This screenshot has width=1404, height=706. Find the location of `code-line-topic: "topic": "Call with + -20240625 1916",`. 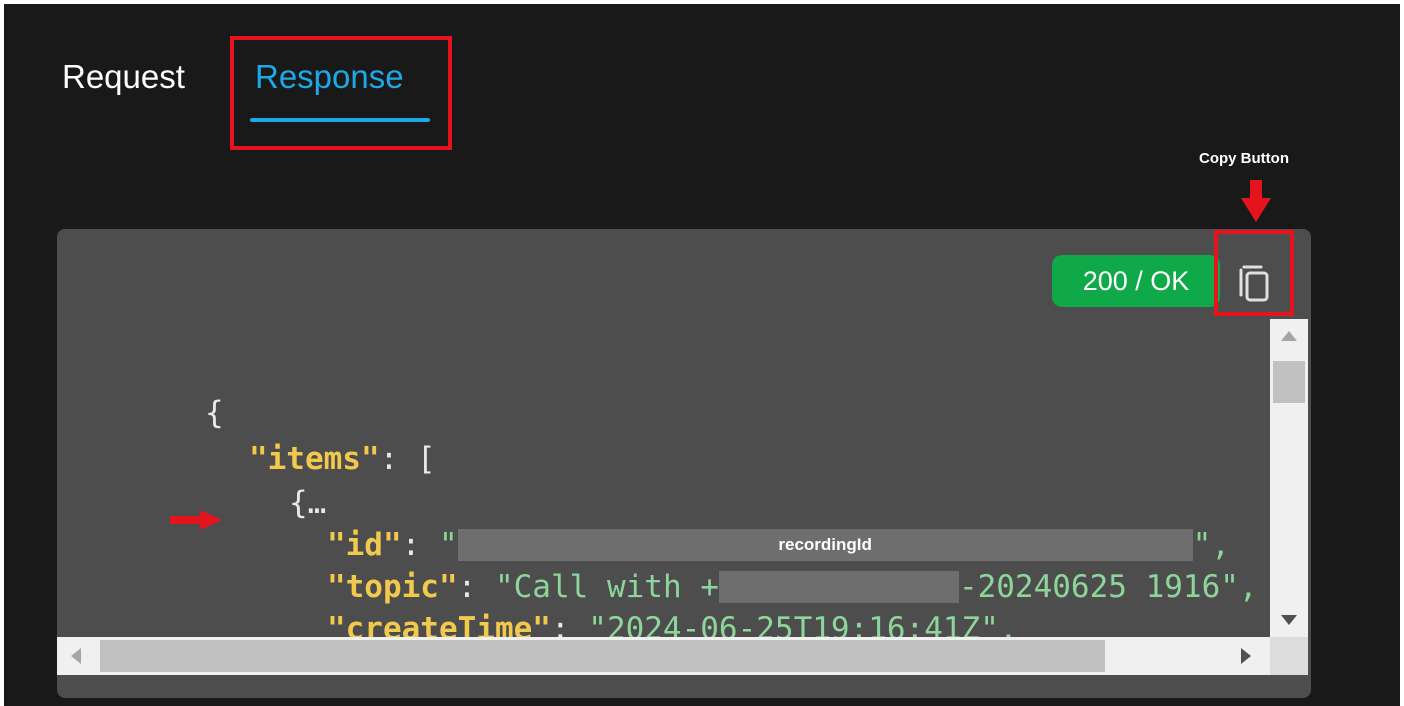

code-line-topic: "topic": "Call with + -20240625 1916", is located at coordinates (792, 587).